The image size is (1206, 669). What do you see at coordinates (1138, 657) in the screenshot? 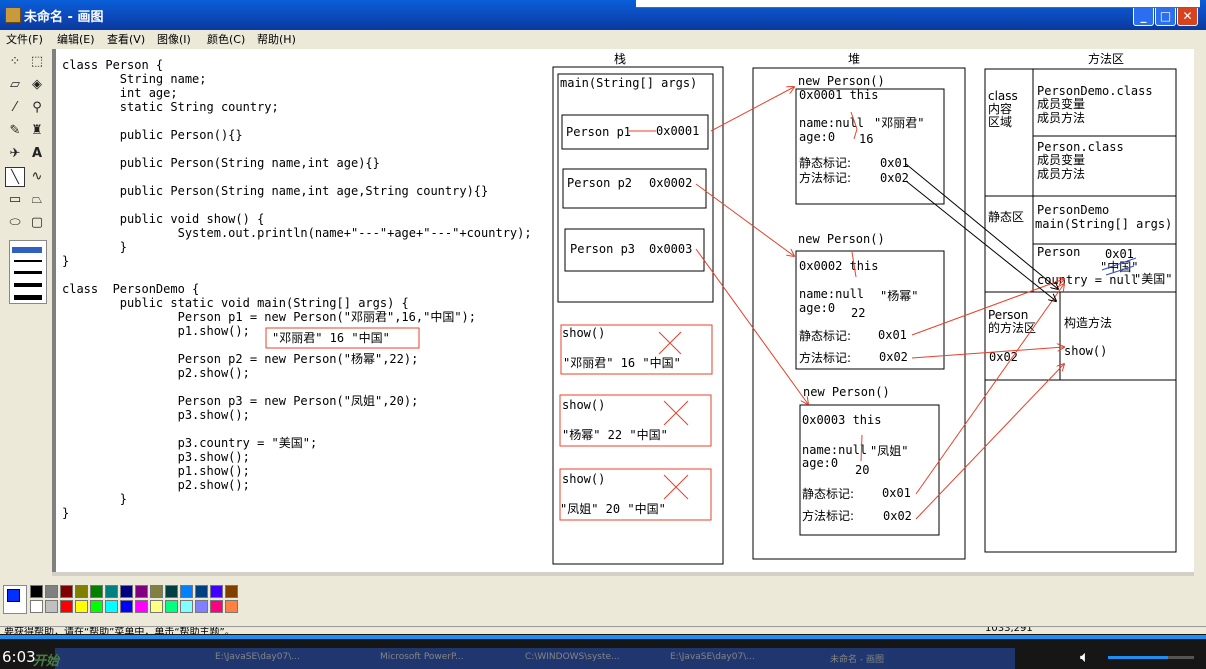
I see `volume-fill` at bounding box center [1138, 657].